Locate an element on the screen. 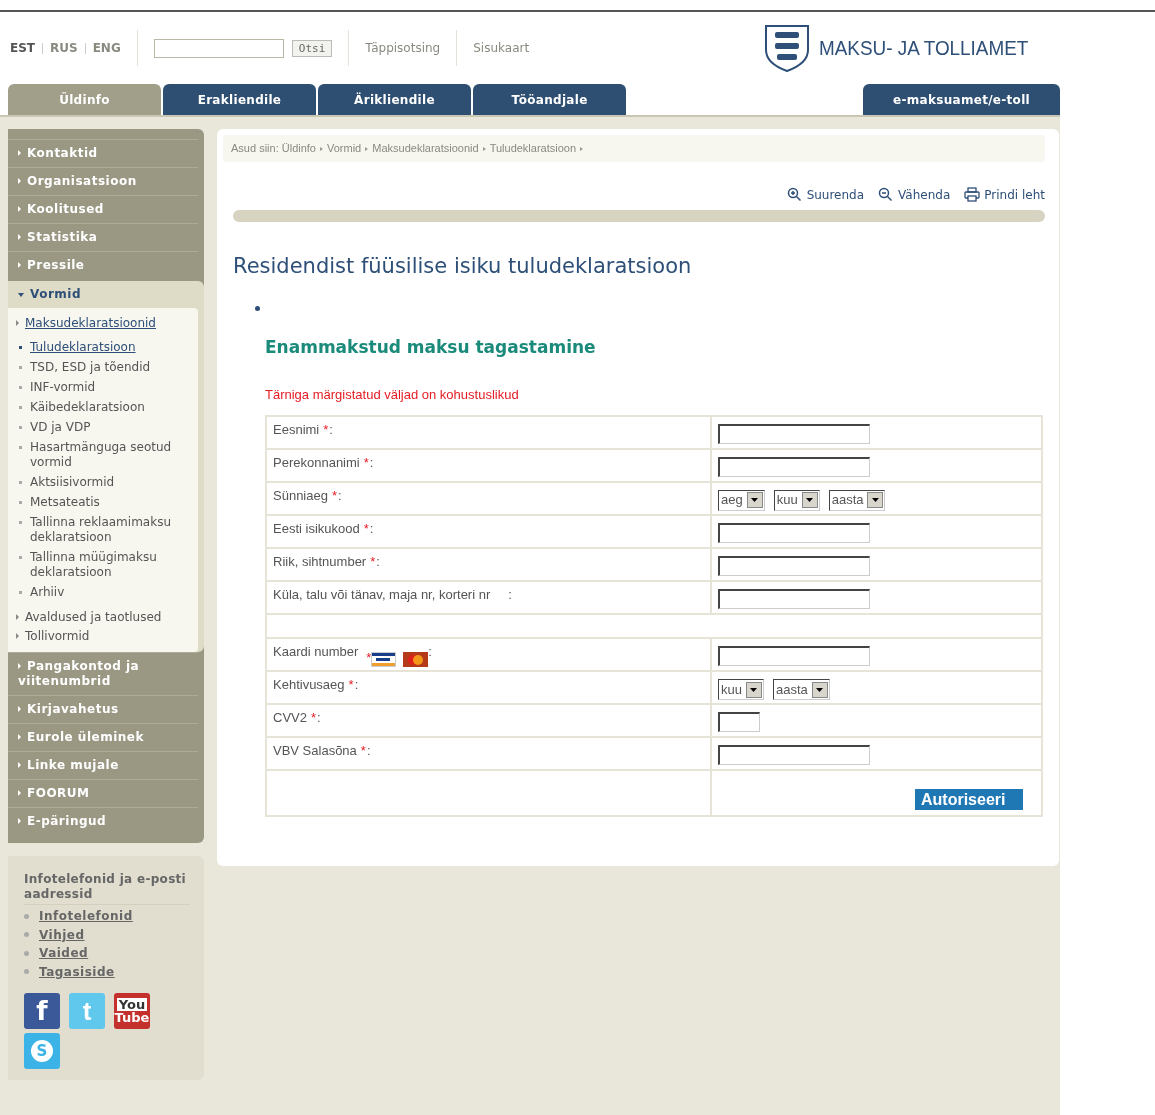  field-label: Kehtivusaeg *: is located at coordinates (316, 685).